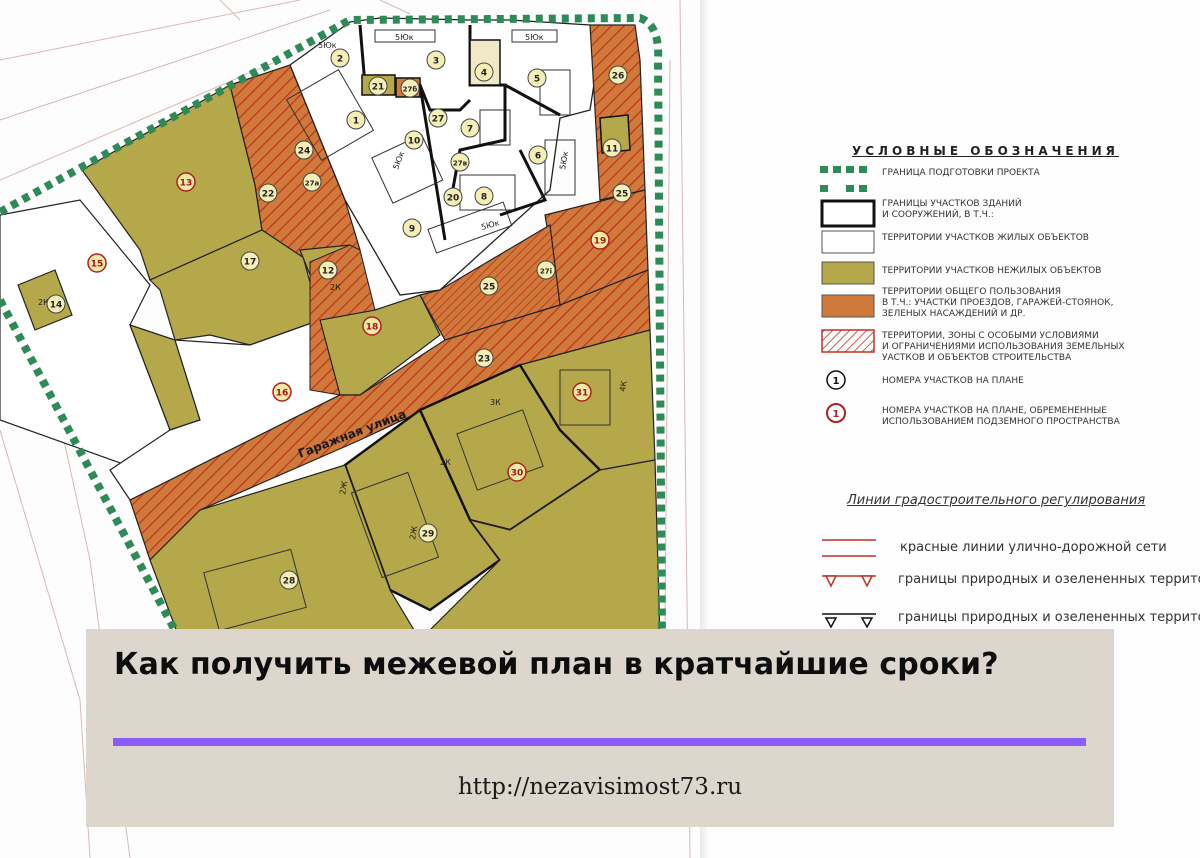 The height and width of the screenshot is (858, 1200). Describe the element at coordinates (985, 238) in the screenshot. I see `legend-item-residential: ТЕРРИТОРИИ УЧАСТКОВ ЖИЛЫХ ОБЪЕКТОВ` at that location.